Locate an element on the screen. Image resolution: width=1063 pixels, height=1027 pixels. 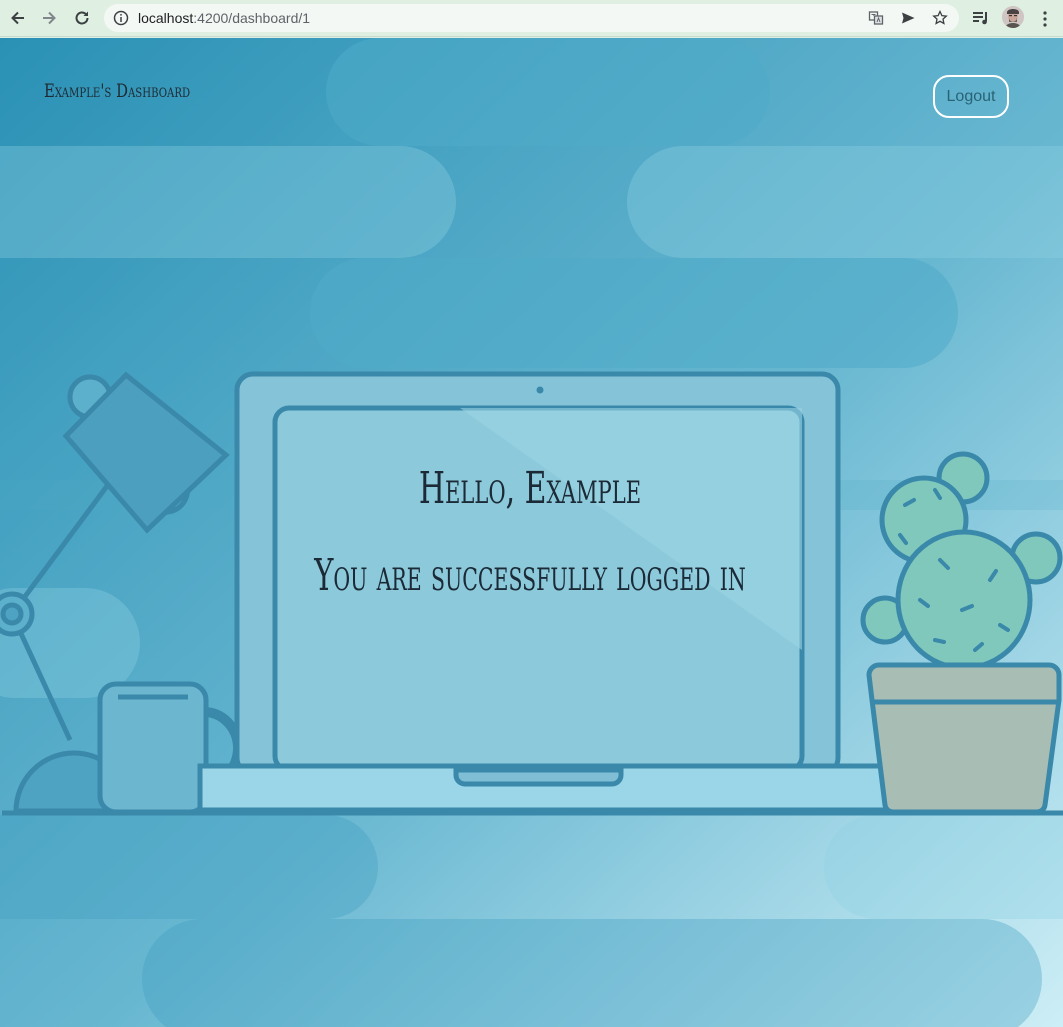
logout-button: Logout is located at coordinates (971, 96).